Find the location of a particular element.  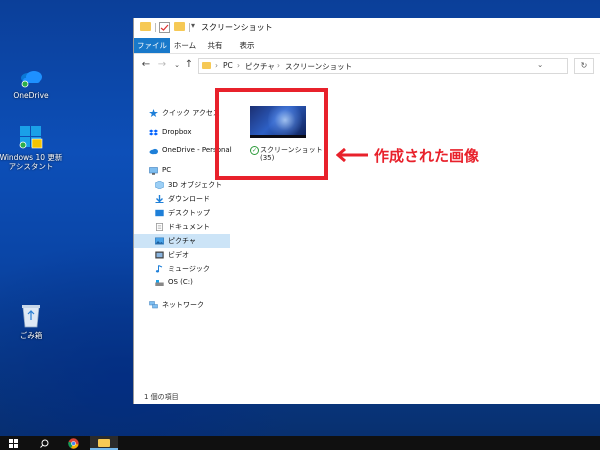

new-folder-icon is located at coordinates (179, 26).